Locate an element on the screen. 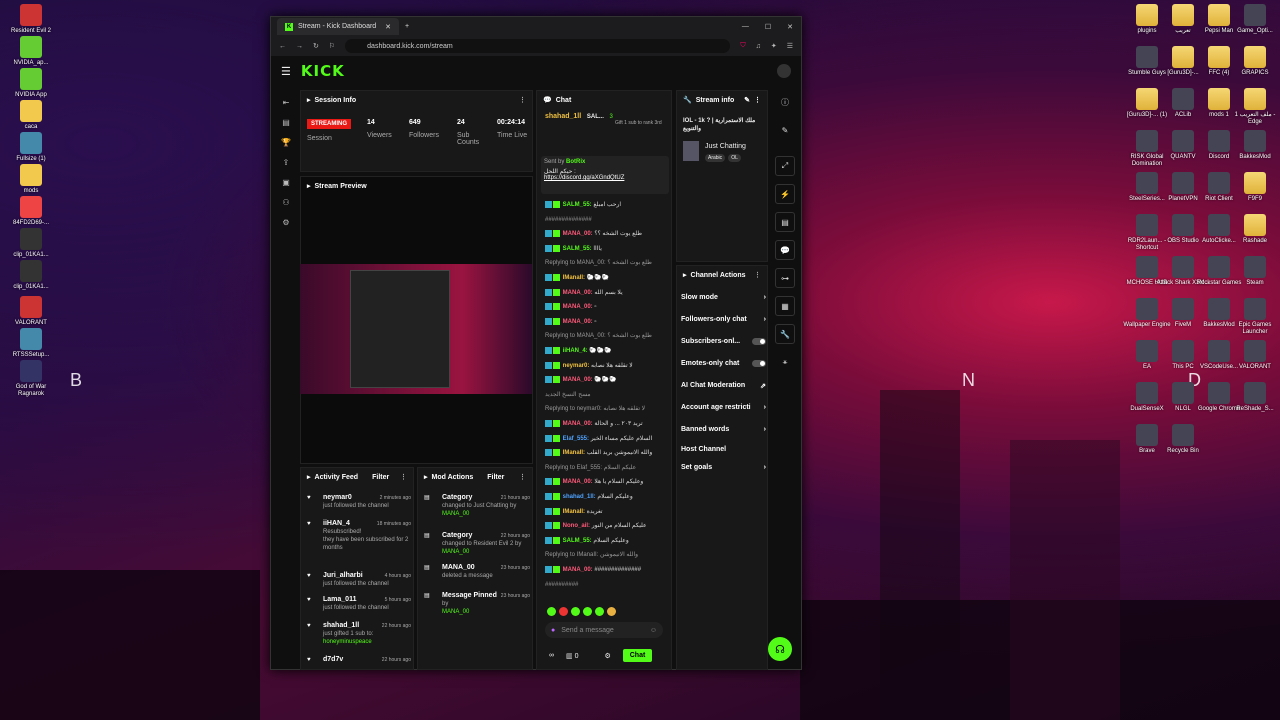 This screenshot has height=720, width=1280. new-tab-icon: + is located at coordinates (407, 26).